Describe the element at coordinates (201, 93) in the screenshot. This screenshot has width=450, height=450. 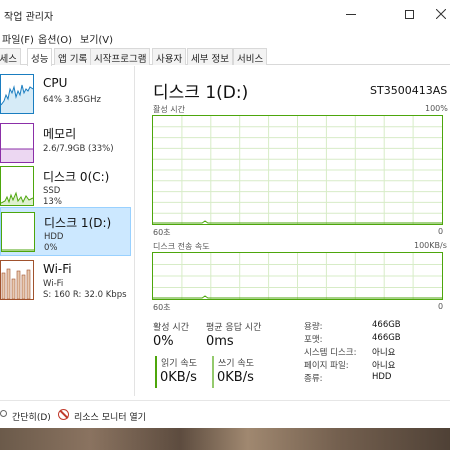
I see `page-title: 디스크 1(D:)` at that location.